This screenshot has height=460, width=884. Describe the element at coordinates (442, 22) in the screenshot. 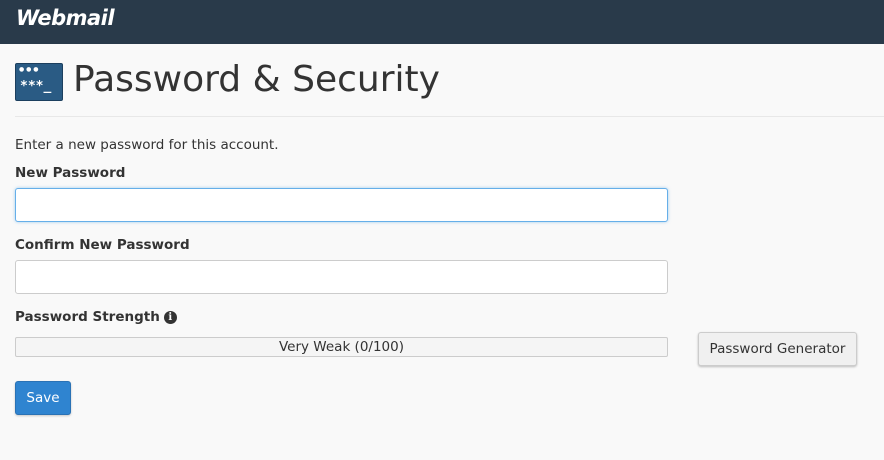

I see `top-bar: Webmail` at that location.